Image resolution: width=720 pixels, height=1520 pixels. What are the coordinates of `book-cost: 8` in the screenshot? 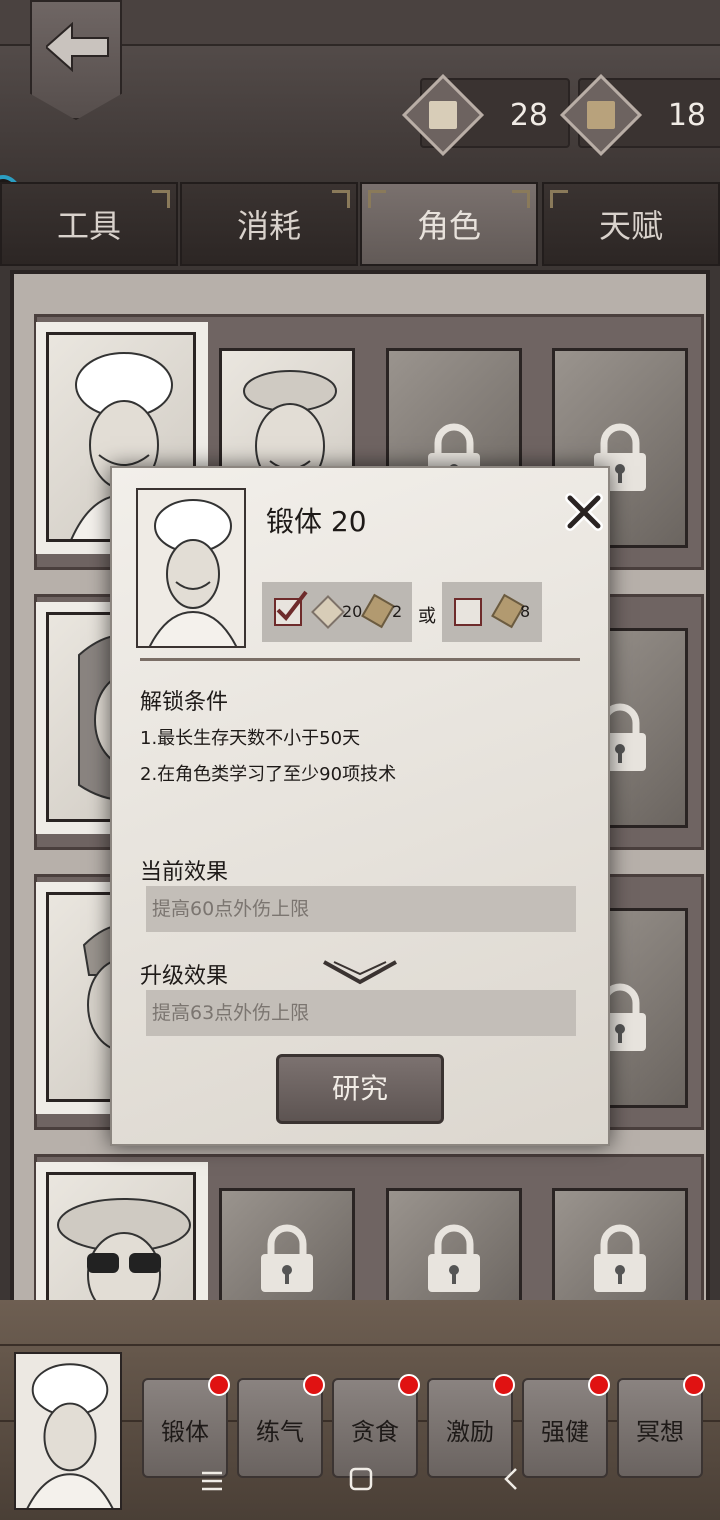 It's located at (525, 611).